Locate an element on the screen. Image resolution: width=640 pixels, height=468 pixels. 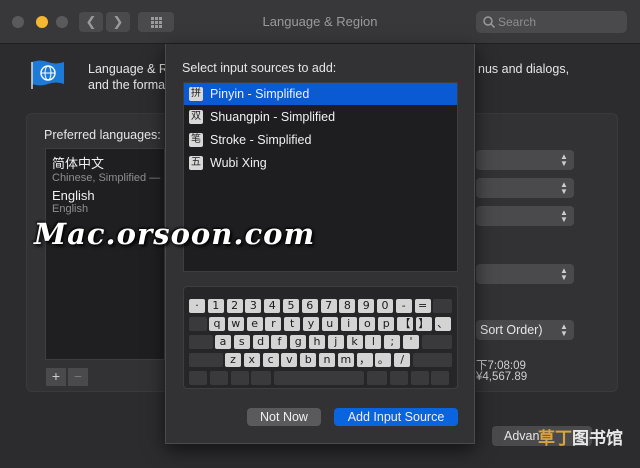
keyboard-key: b is located at coordinates (308, 360).